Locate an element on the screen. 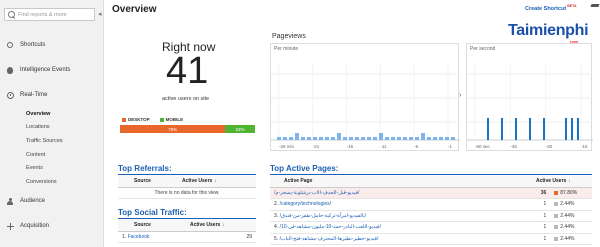 This screenshot has height=247, width=600. nav-intelligence-label: Intelligence Events is located at coordinates (45, 70).